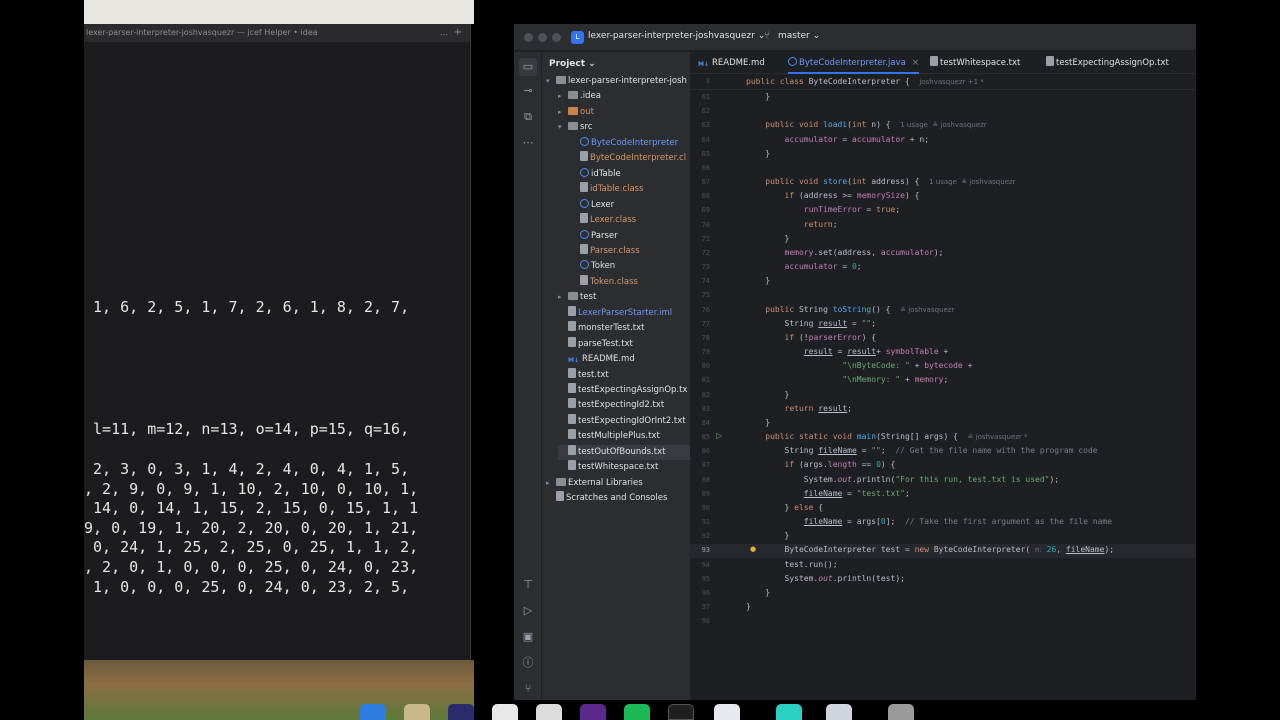  I want to click on code-line: memory.set(address, accumulator);, so click(845, 252).